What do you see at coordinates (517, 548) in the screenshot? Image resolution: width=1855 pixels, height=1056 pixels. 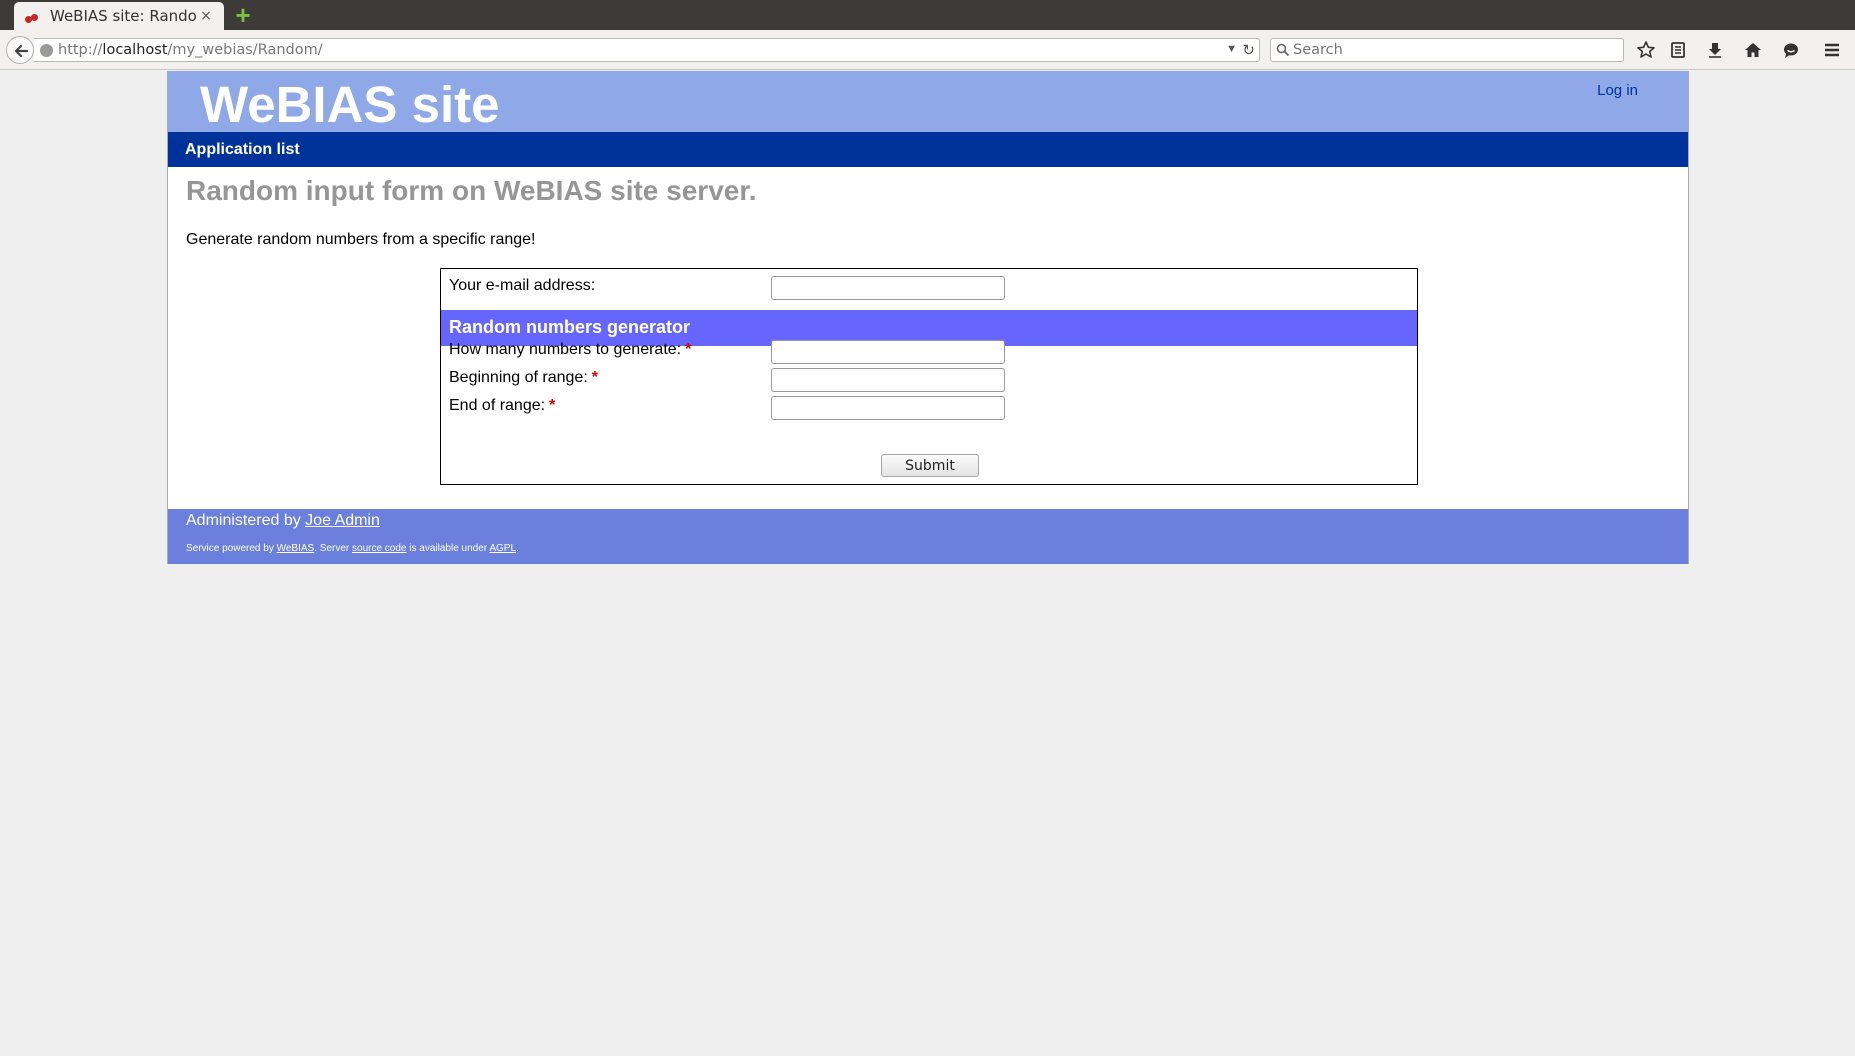 I see `powered-text-4: .` at bounding box center [517, 548].